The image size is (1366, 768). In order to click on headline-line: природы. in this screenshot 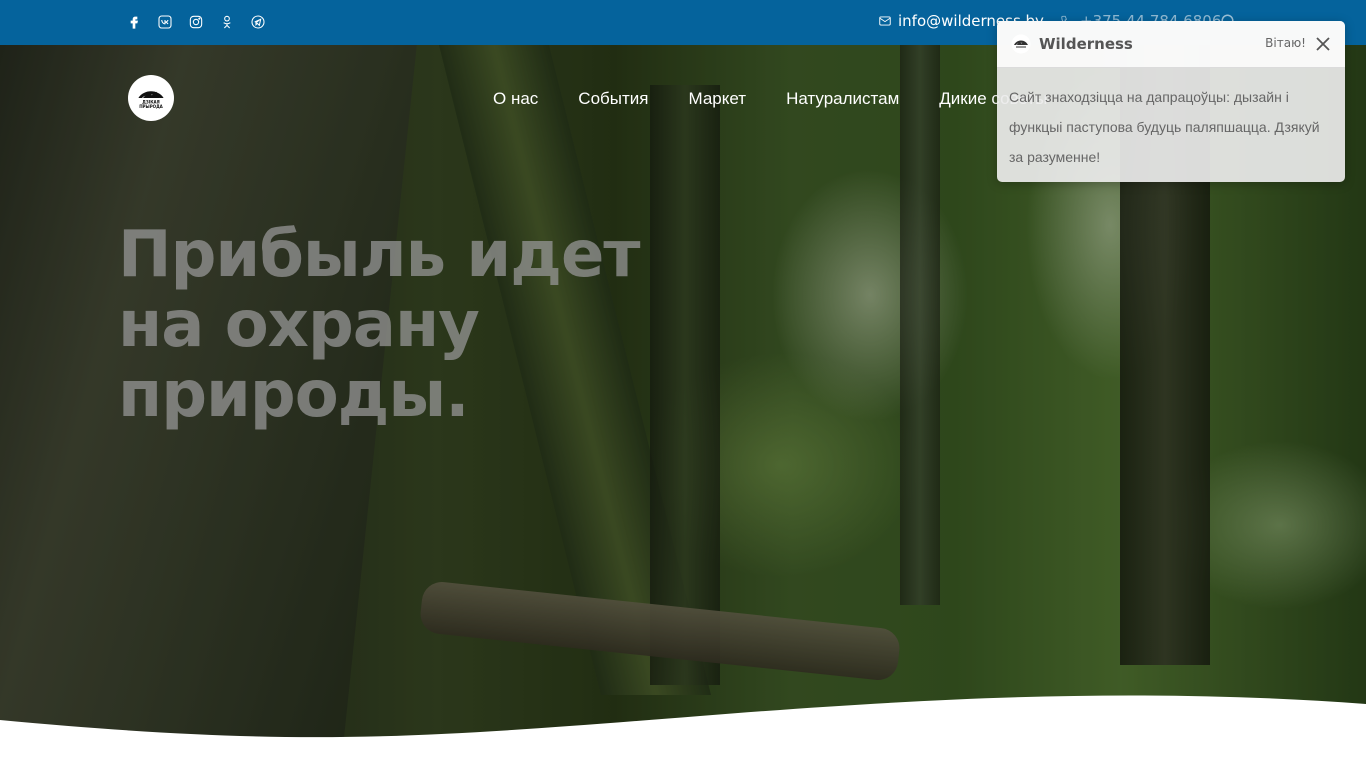, I will do `click(294, 395)`.